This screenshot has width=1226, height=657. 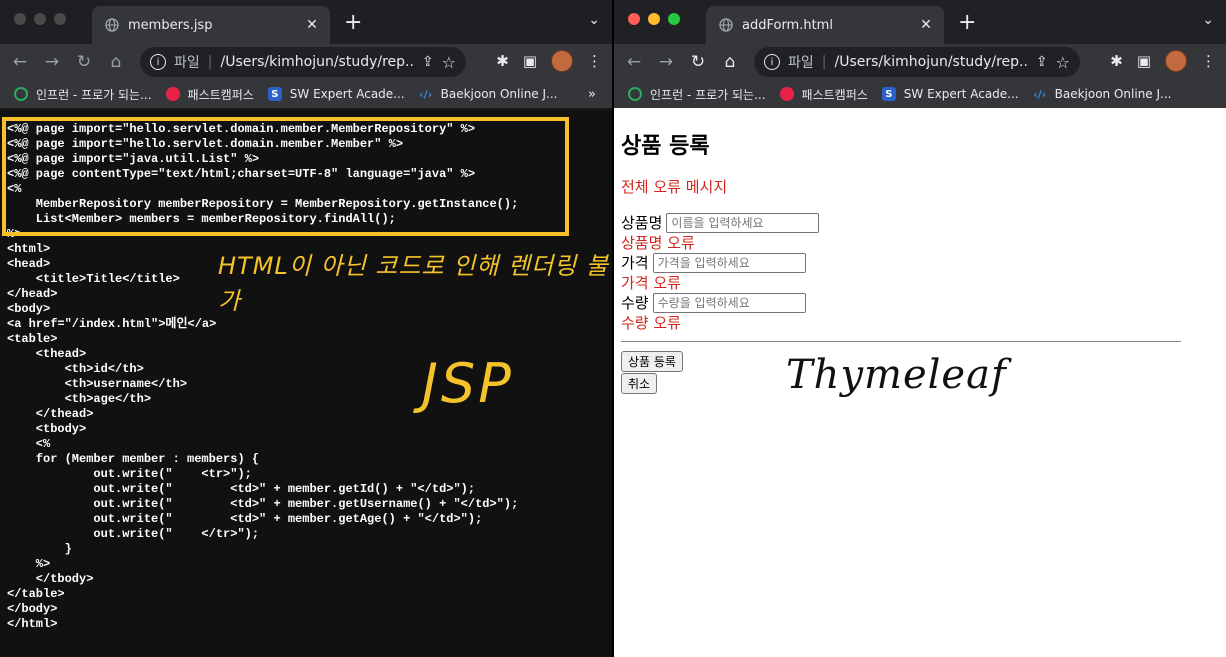 What do you see at coordinates (285, 176) in the screenshot?
I see `highlight-box` at bounding box center [285, 176].